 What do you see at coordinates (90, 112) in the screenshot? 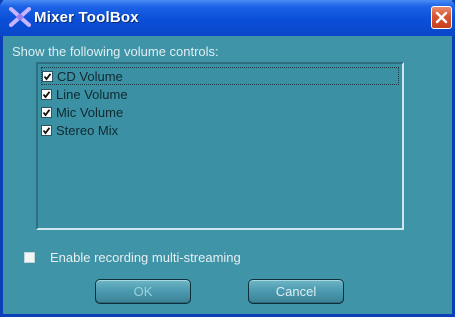
I see `list-item-label: Mic Volume` at bounding box center [90, 112].